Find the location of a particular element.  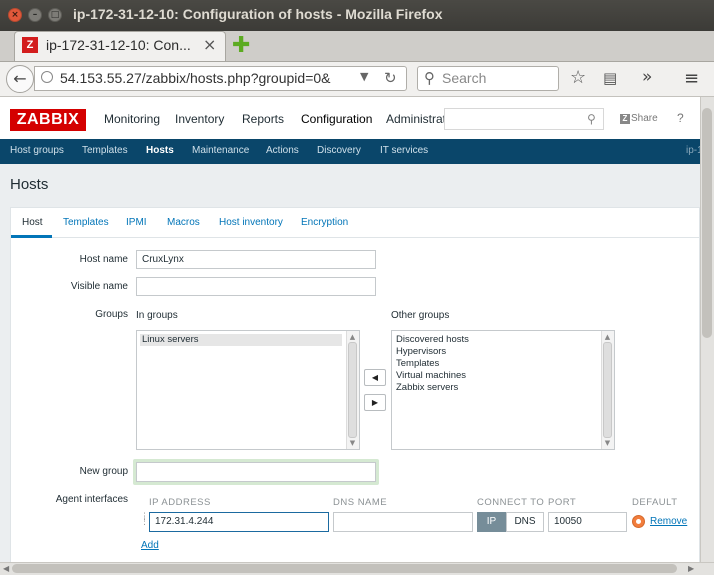

radio-dot-icon is located at coordinates (638, 521).